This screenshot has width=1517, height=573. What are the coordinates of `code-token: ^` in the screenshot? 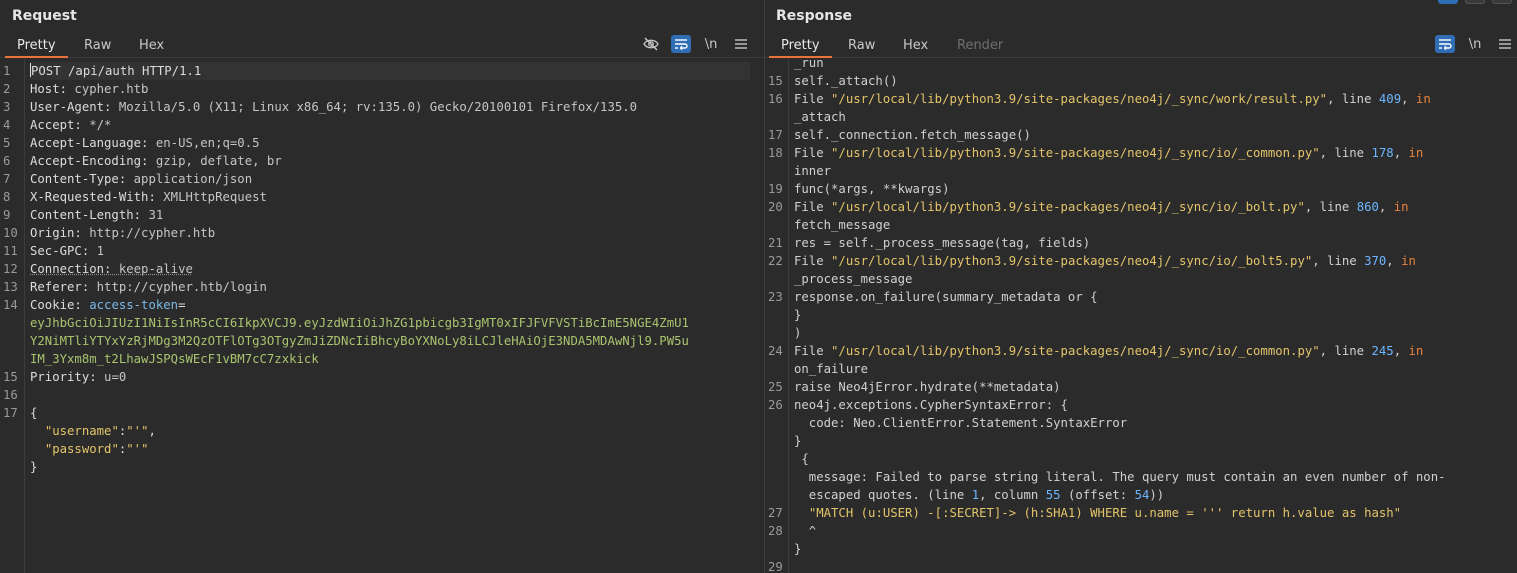 It's located at (805, 531).